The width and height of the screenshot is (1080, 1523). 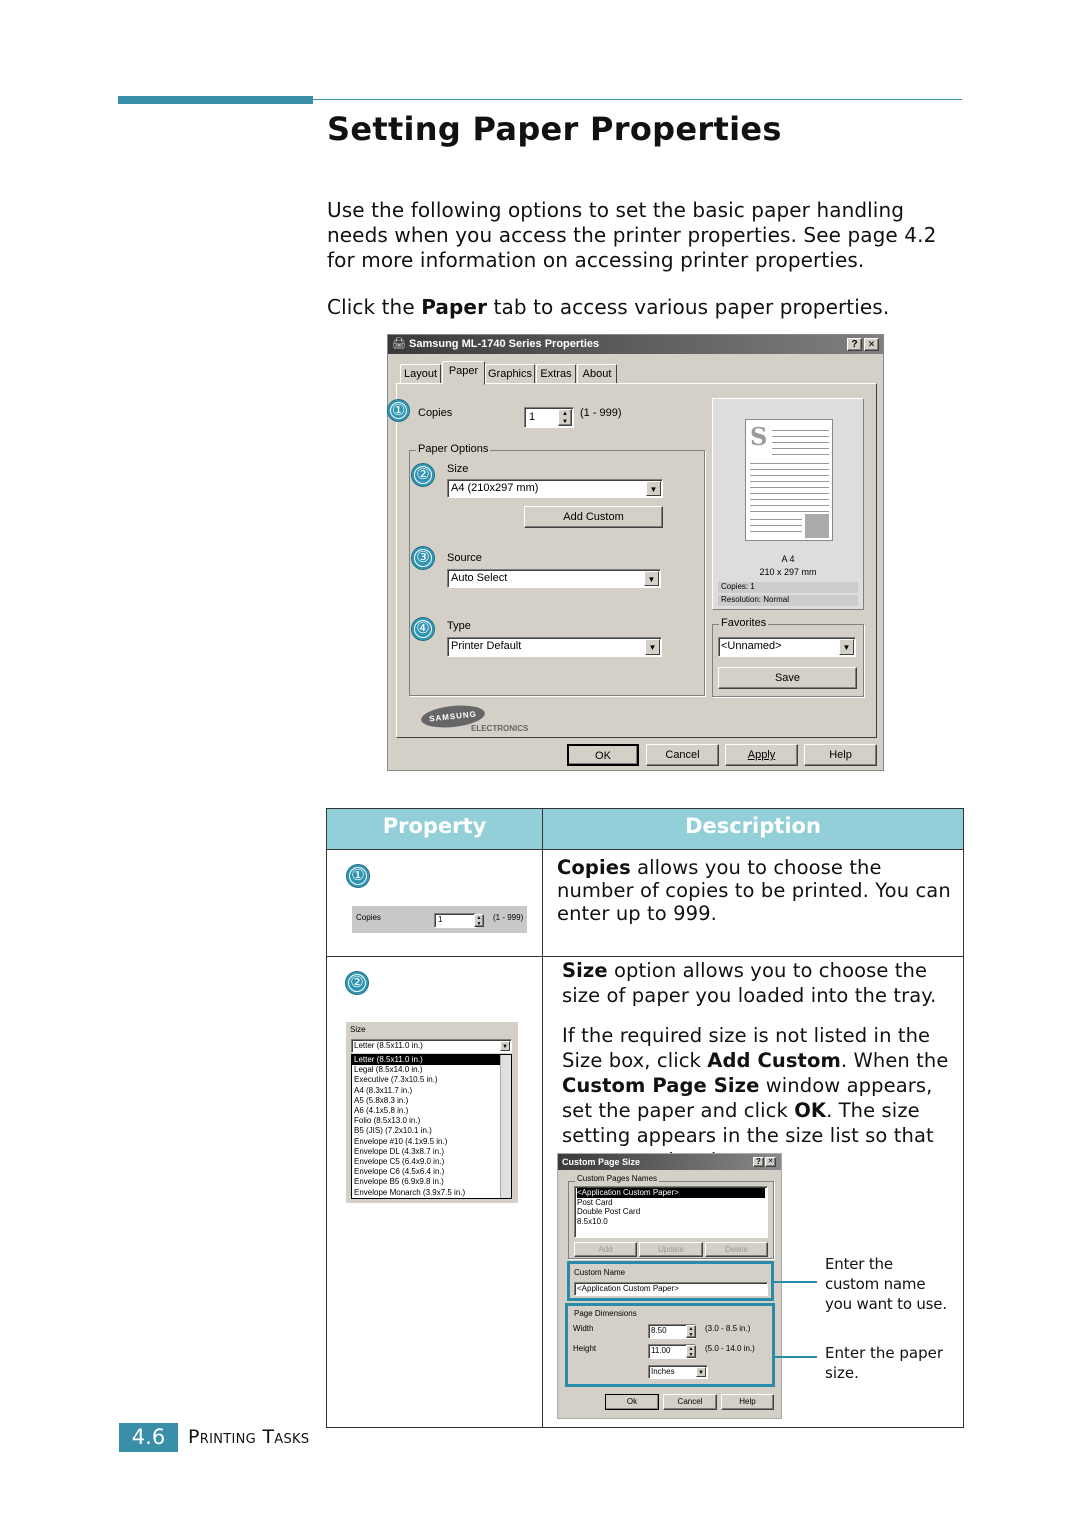 I want to click on custom-name-input: <Application Custom Paper>, so click(x=671, y=1289).